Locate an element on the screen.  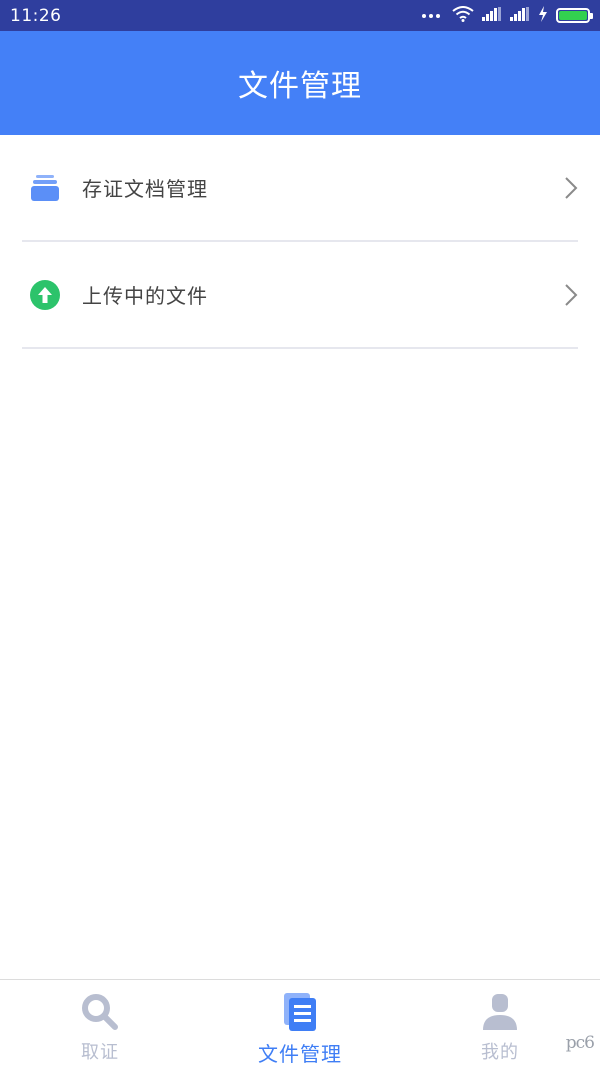
menu-item-document-management: 存证文档管理 is located at coordinates (300, 188).